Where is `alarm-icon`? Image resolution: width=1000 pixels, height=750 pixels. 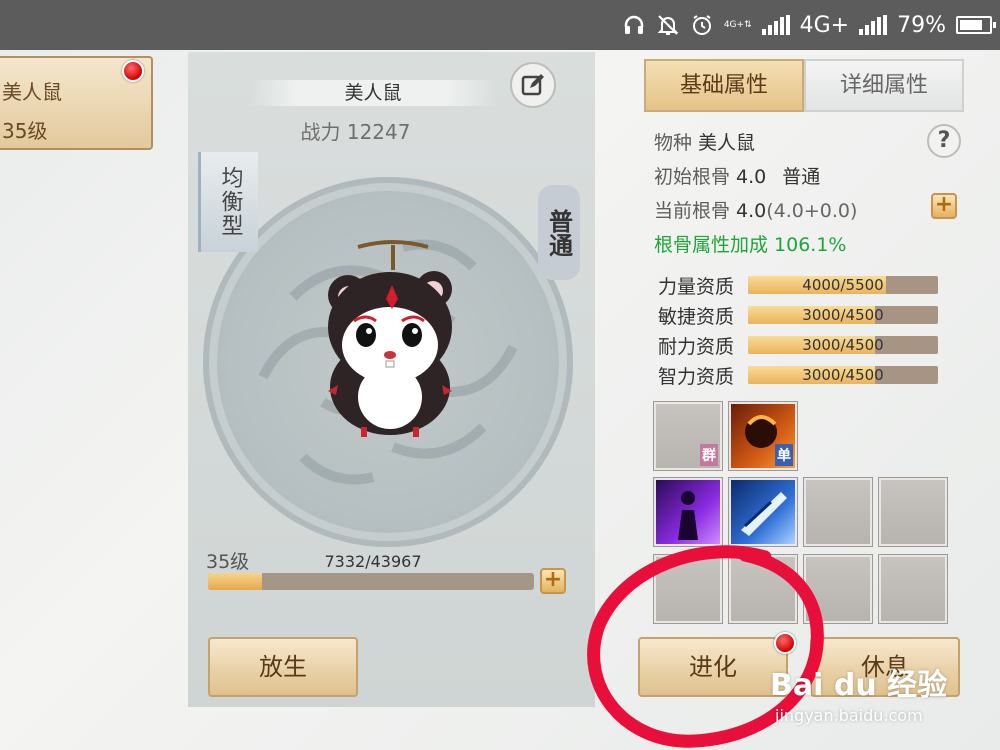
alarm-icon is located at coordinates (702, 25).